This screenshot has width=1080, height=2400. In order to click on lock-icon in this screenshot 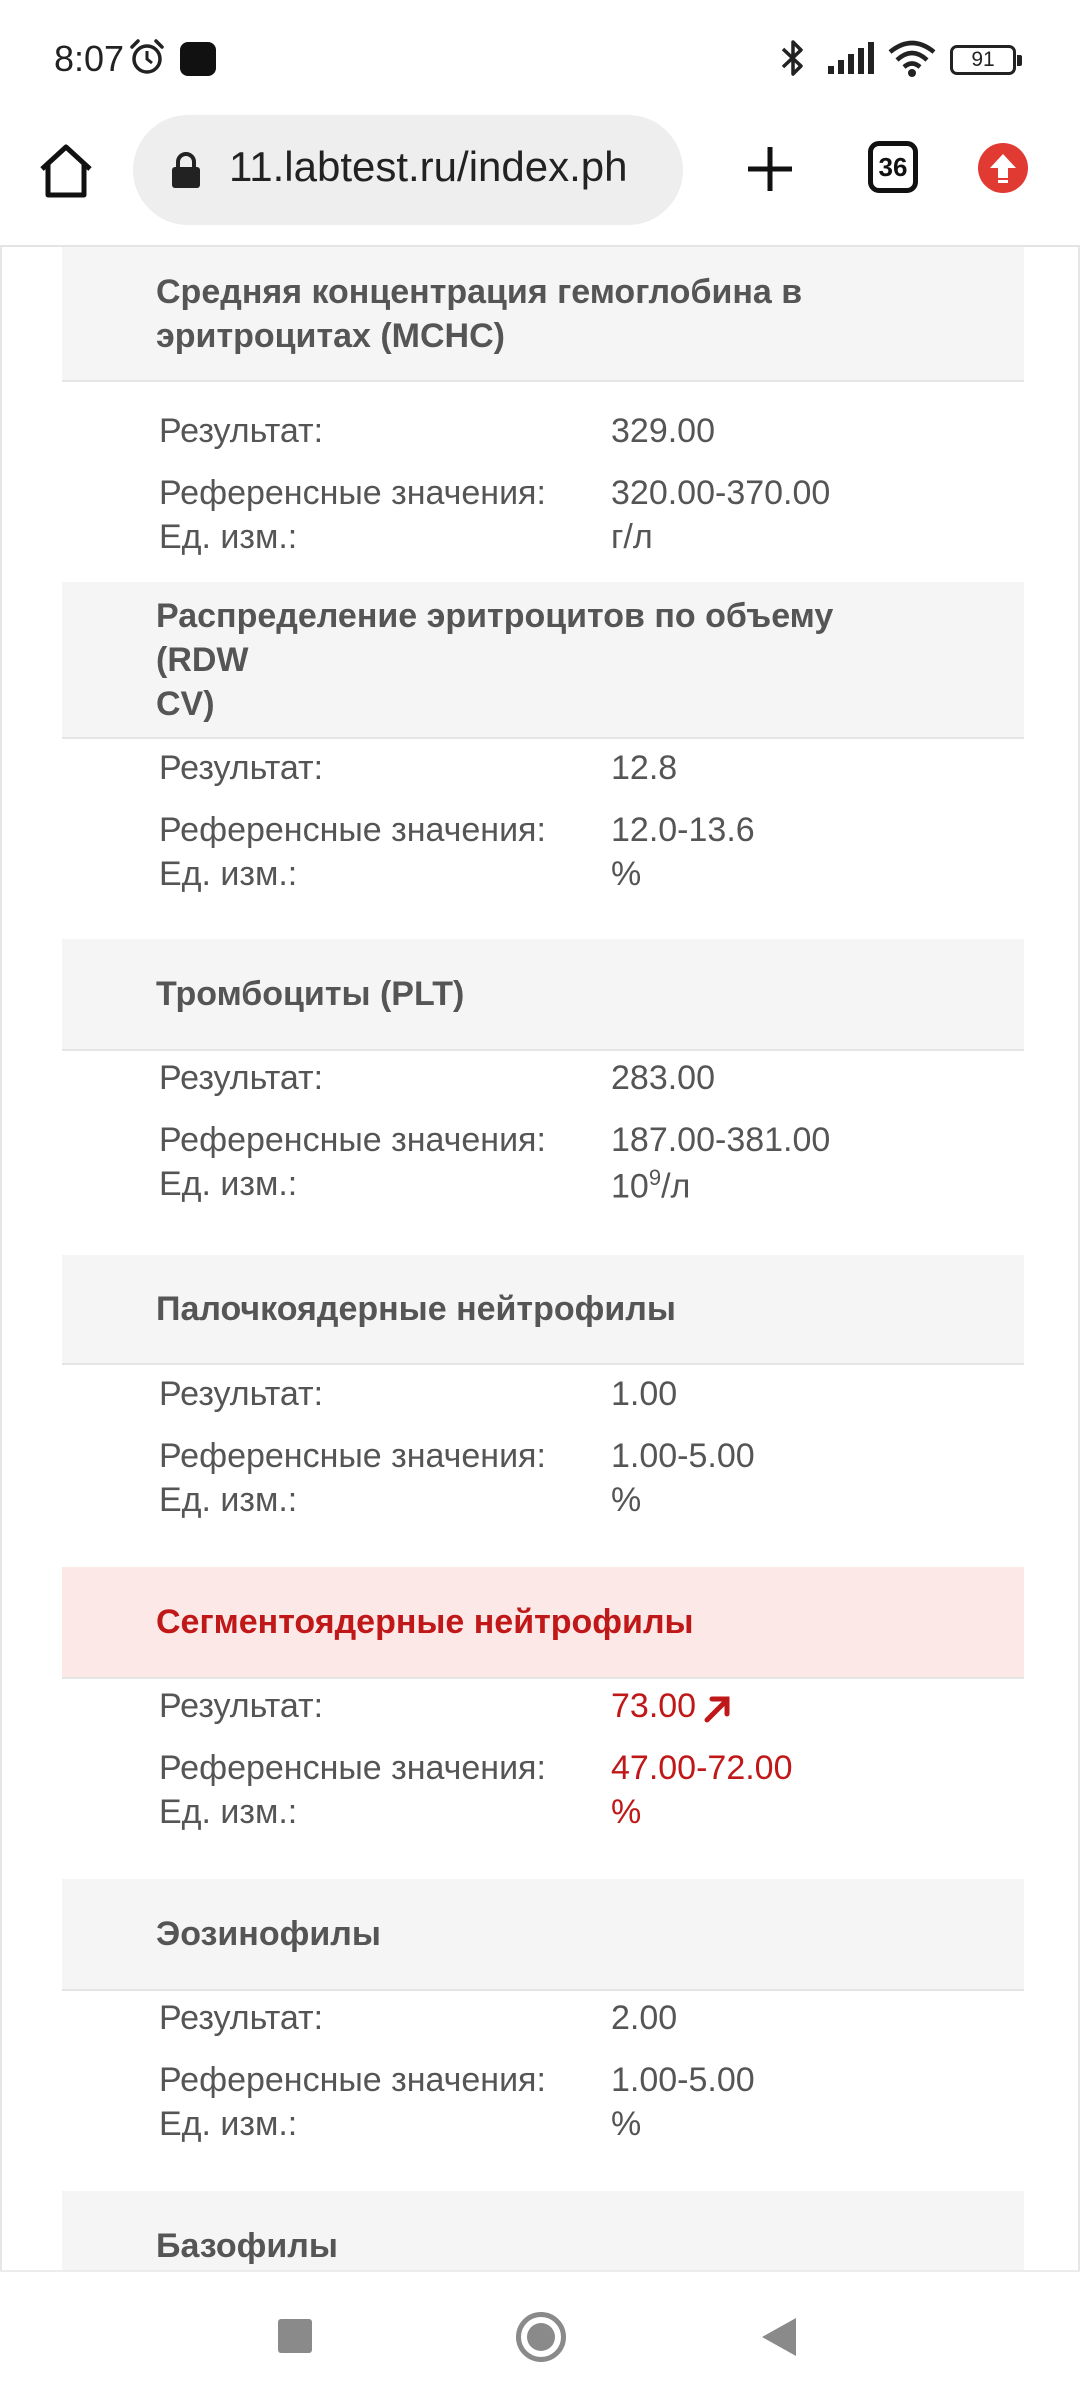, I will do `click(186, 170)`.